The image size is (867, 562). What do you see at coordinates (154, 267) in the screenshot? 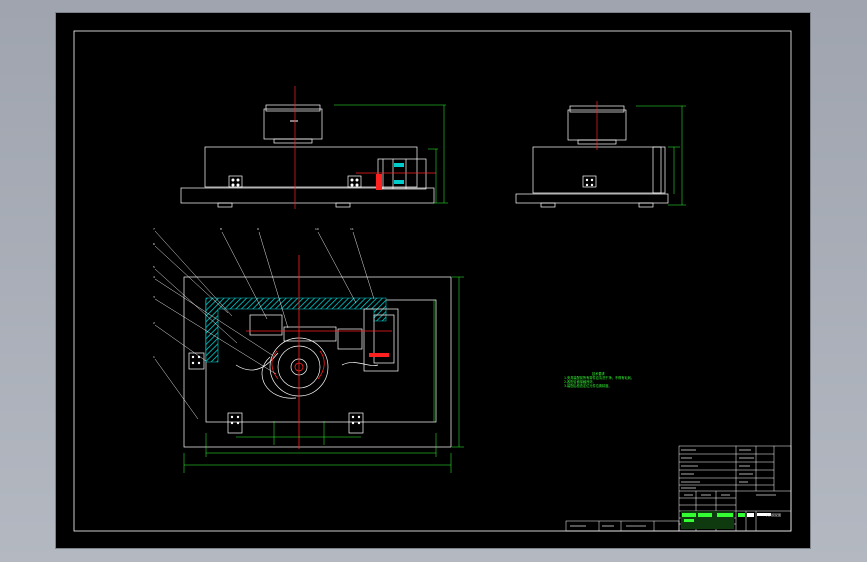
I see `balloon-5: 5` at bounding box center [154, 267].